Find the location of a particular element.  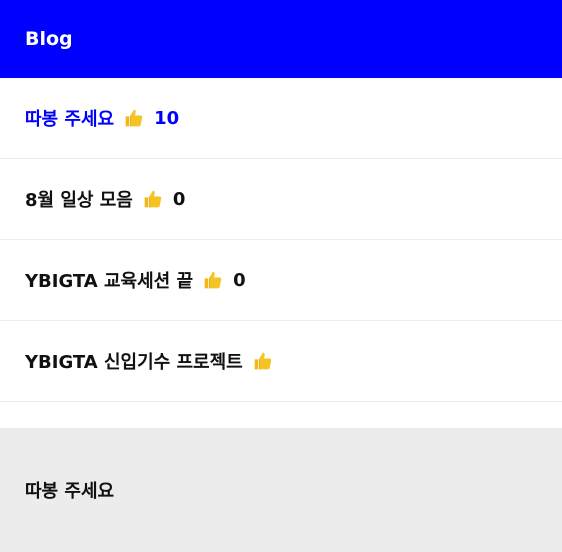

post-item: 8월 일상 모음 0 is located at coordinates (281, 199).